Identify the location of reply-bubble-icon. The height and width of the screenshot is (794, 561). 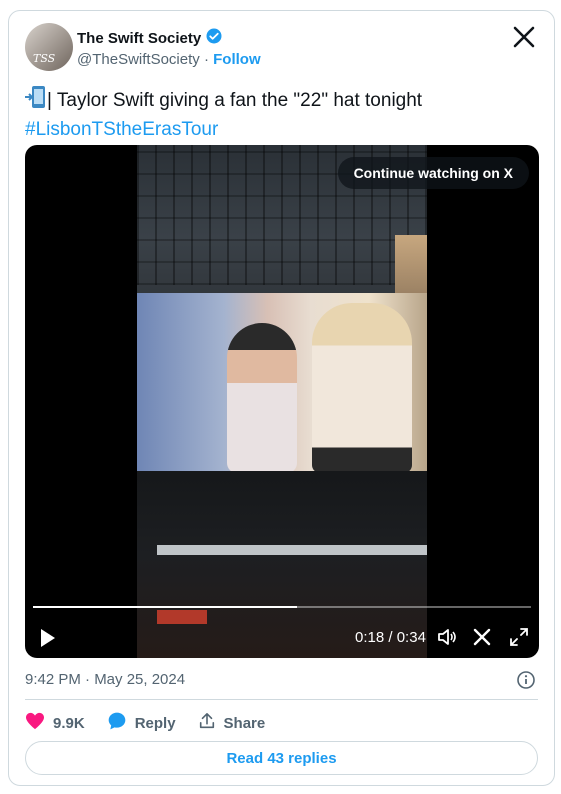
(117, 723).